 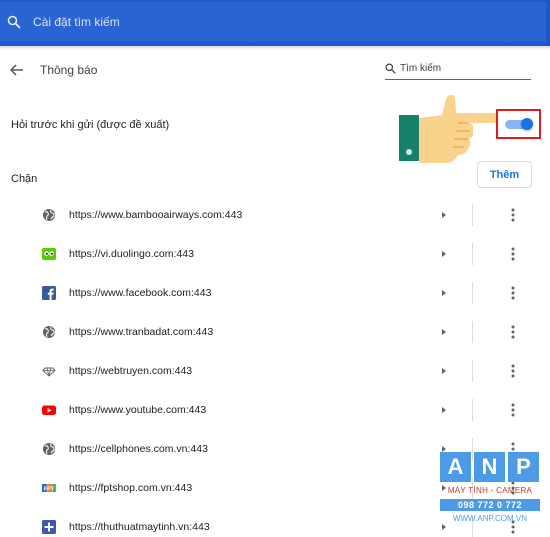 What do you see at coordinates (131, 371) in the screenshot?
I see `site-url: https://webtruyen.com:443` at bounding box center [131, 371].